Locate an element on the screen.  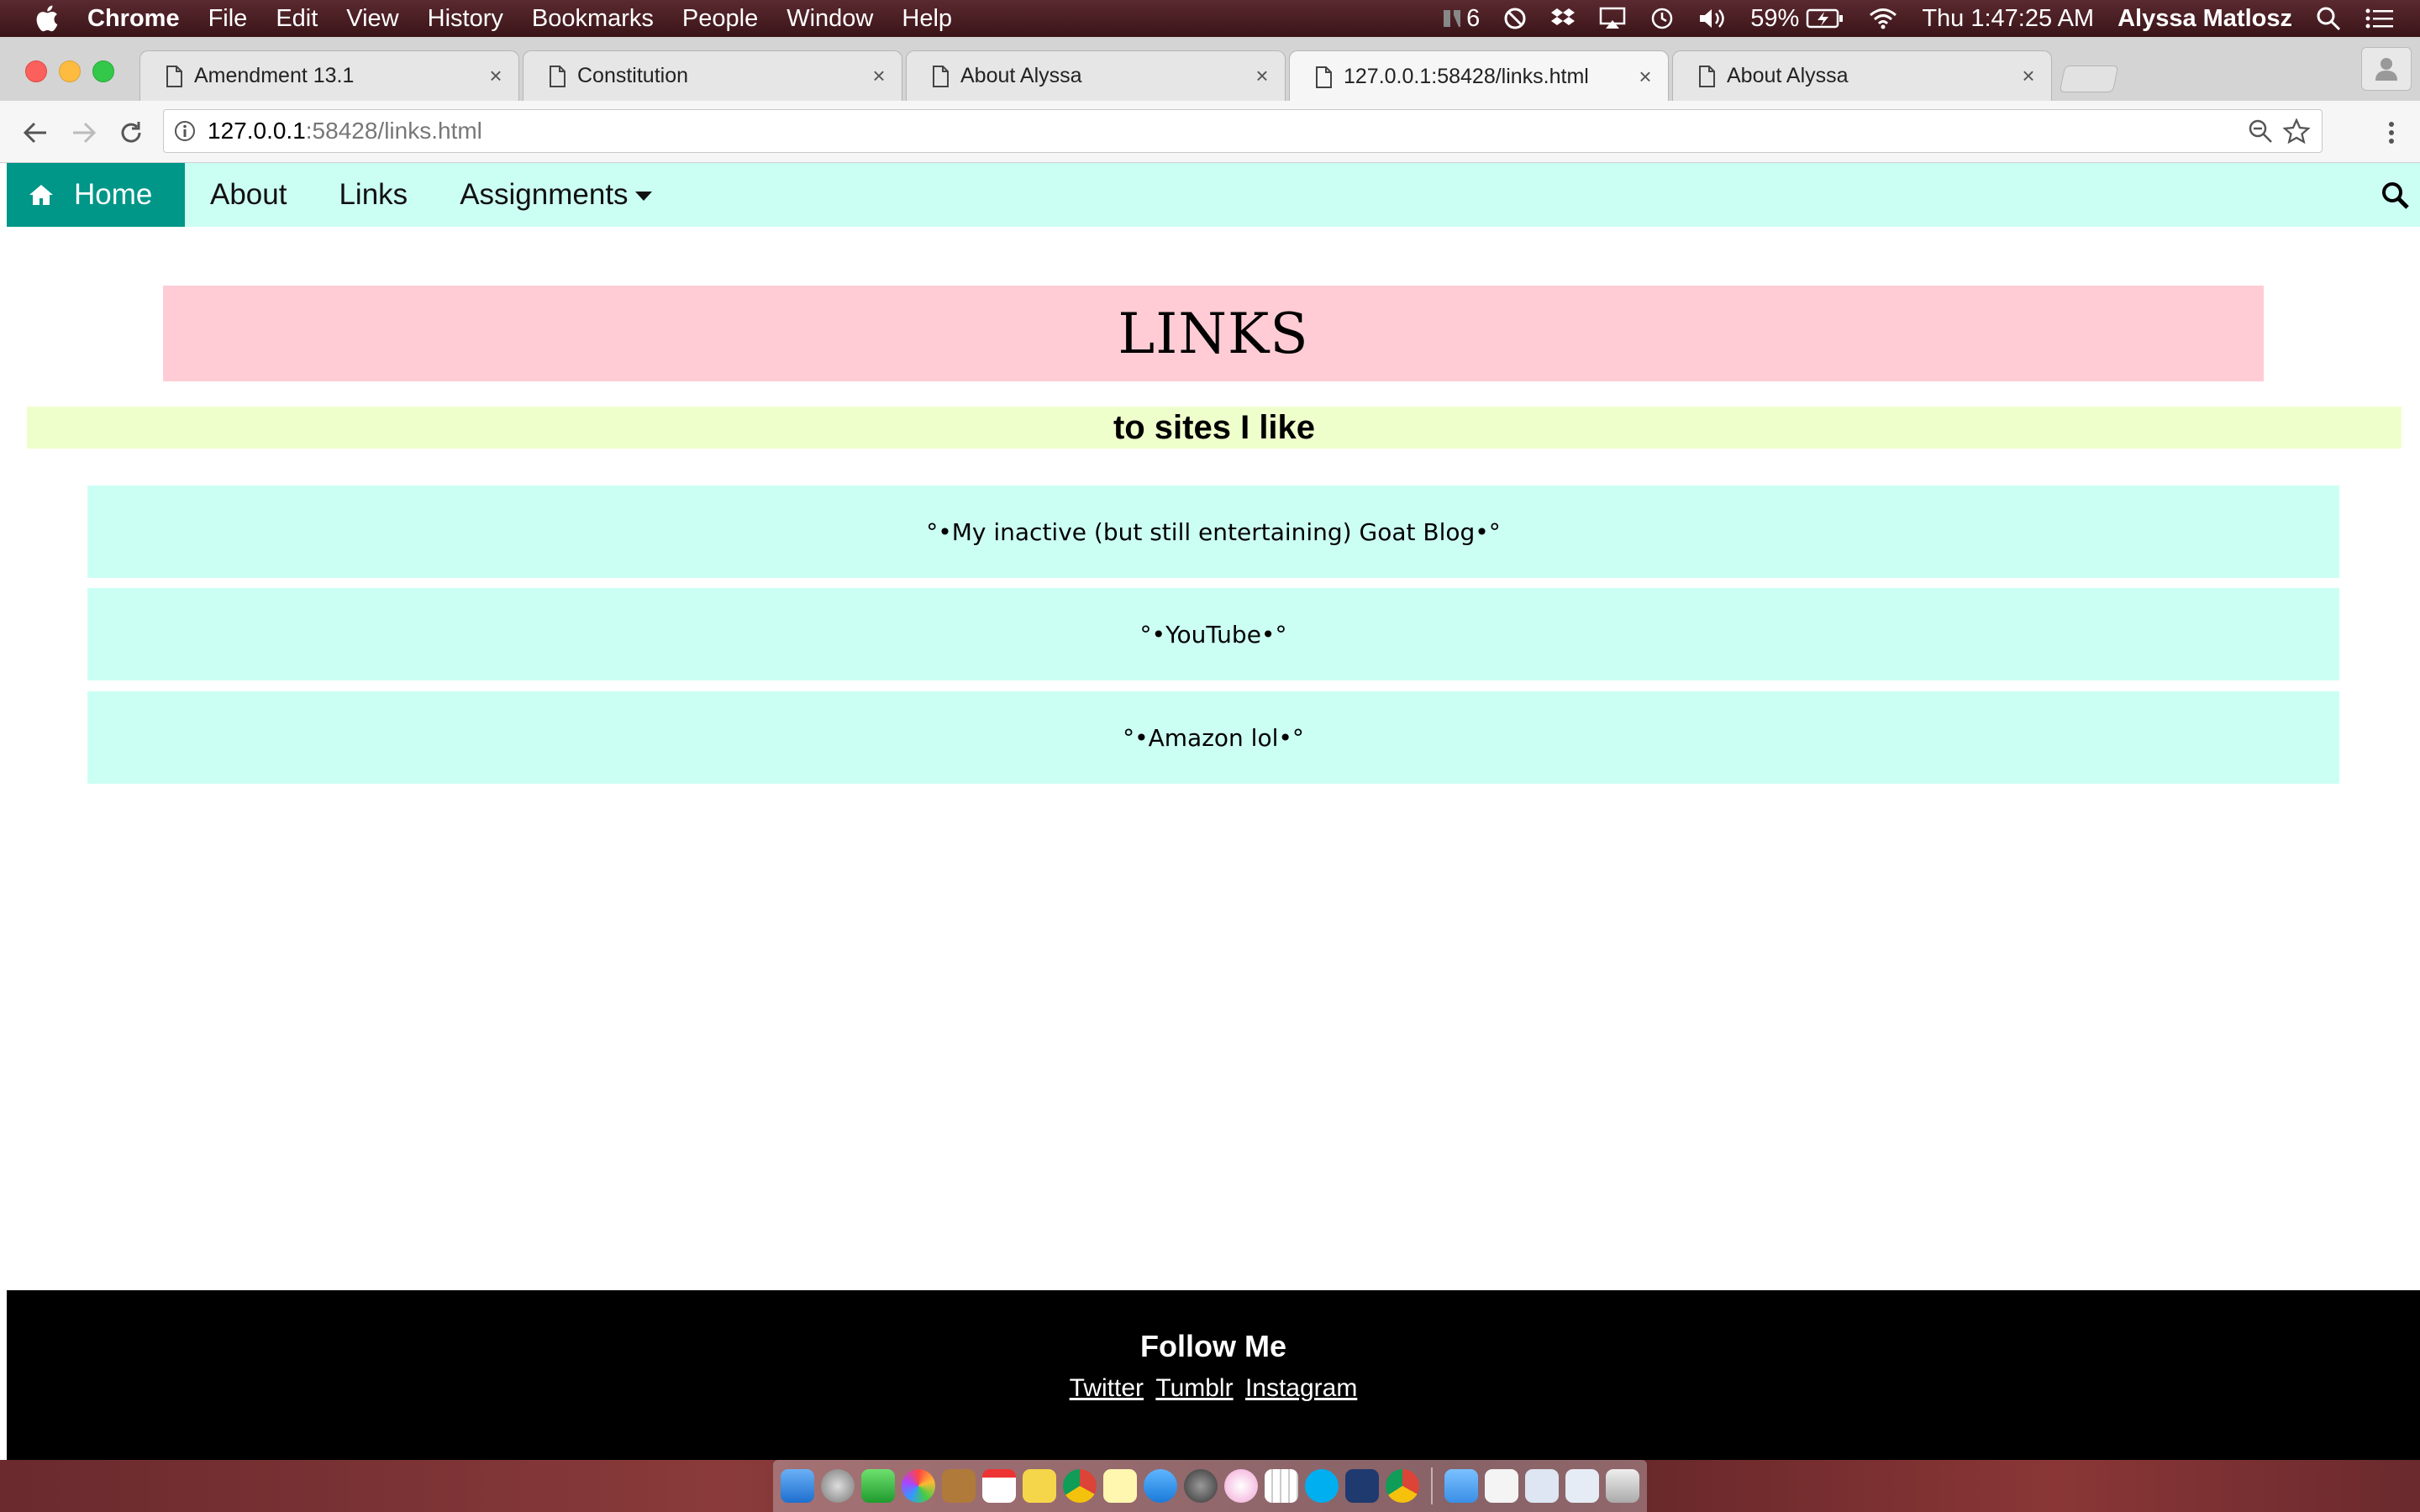
back-arrow-icon is located at coordinates (34, 133).